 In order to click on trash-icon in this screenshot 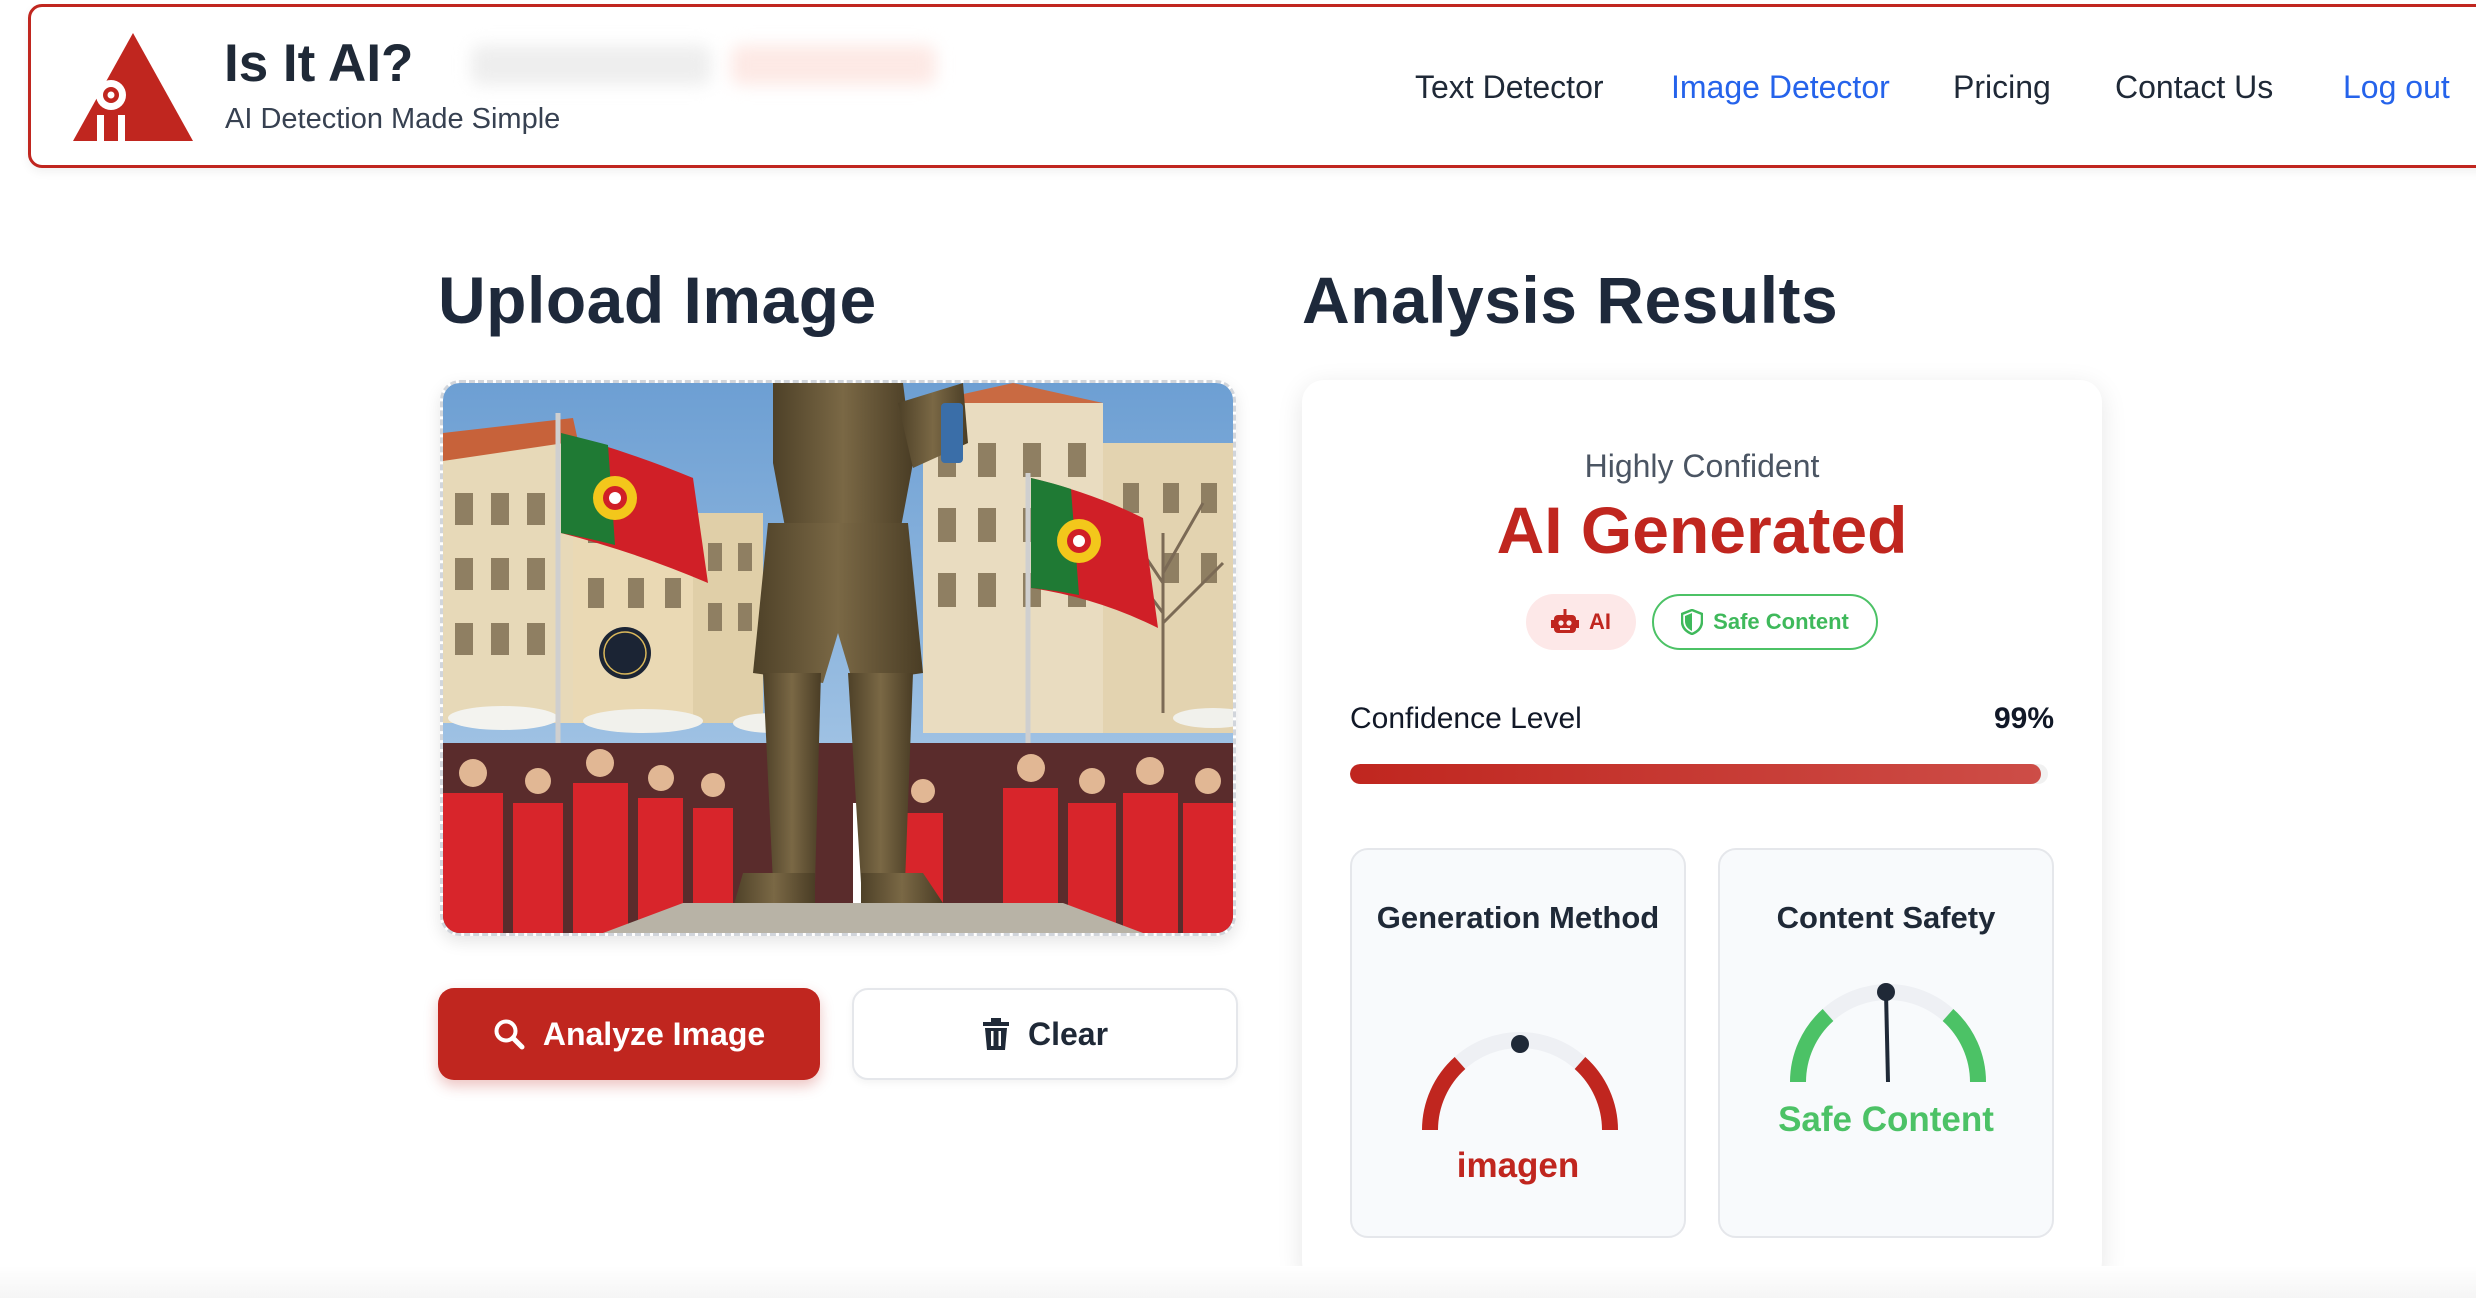, I will do `click(995, 1034)`.